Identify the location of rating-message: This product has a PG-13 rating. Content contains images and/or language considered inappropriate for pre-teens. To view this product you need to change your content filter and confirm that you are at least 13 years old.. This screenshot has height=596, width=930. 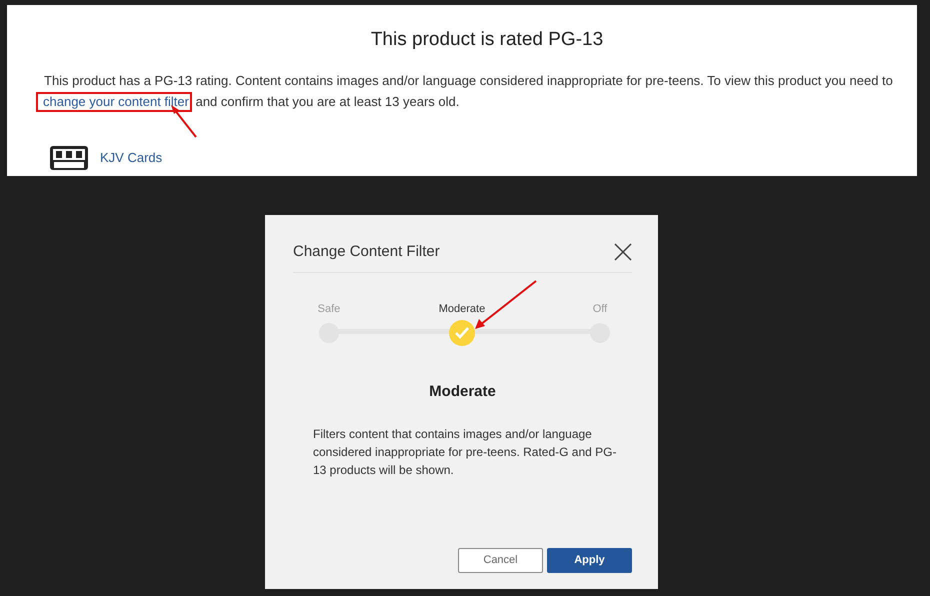
(469, 91).